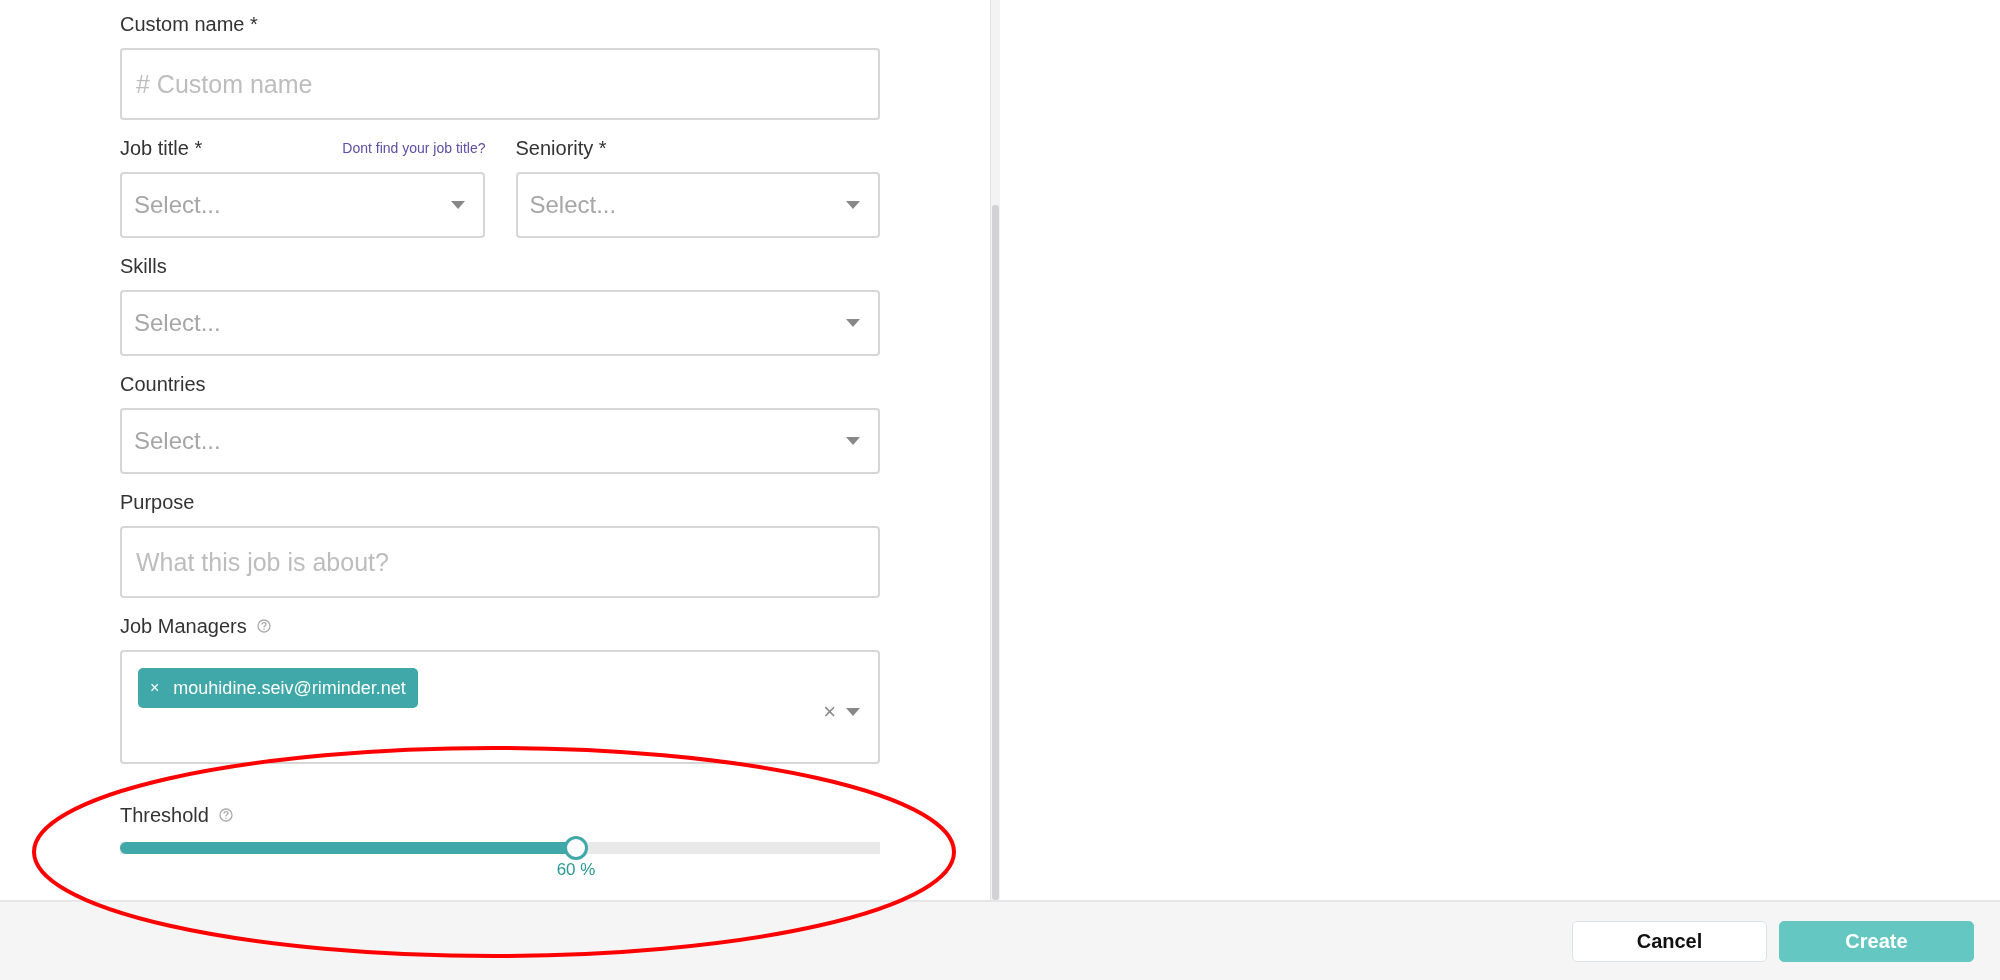 Image resolution: width=2000 pixels, height=980 pixels. Describe the element at coordinates (829, 712) in the screenshot. I see `clear-button: ×` at that location.